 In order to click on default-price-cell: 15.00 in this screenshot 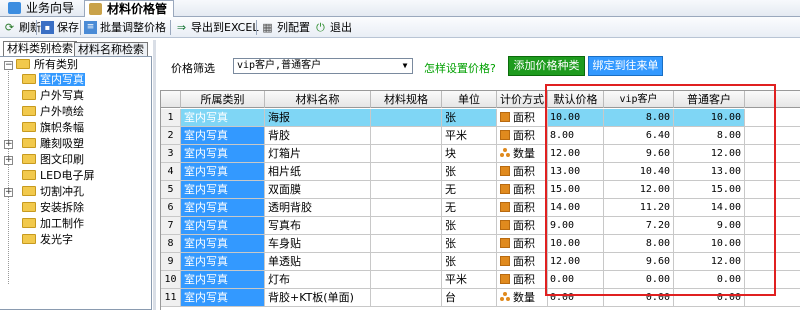, I will do `click(576, 189)`.